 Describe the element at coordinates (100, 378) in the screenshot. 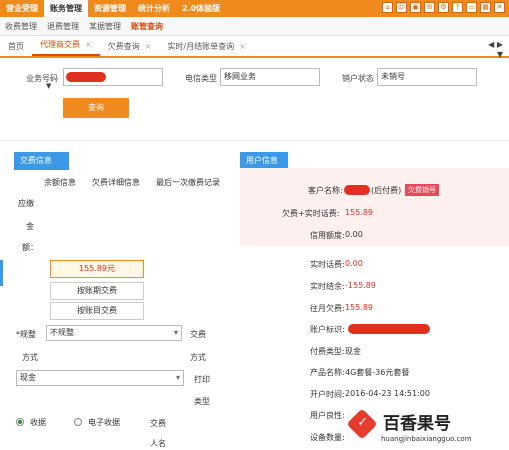

I see `payment-method-select: 现金` at that location.